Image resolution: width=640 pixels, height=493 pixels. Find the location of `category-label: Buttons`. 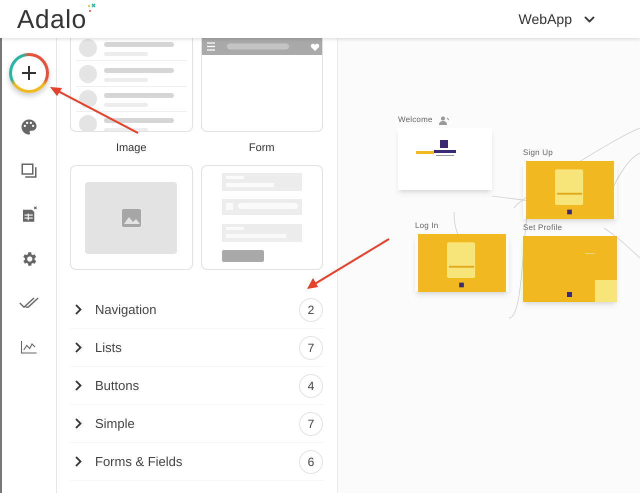

category-label: Buttons is located at coordinates (117, 385).